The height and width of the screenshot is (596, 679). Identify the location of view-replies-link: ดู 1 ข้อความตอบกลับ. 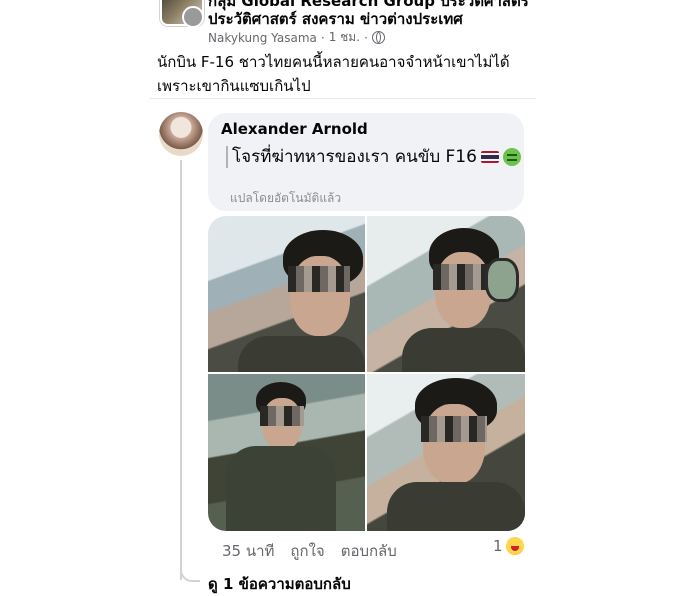
(279, 584).